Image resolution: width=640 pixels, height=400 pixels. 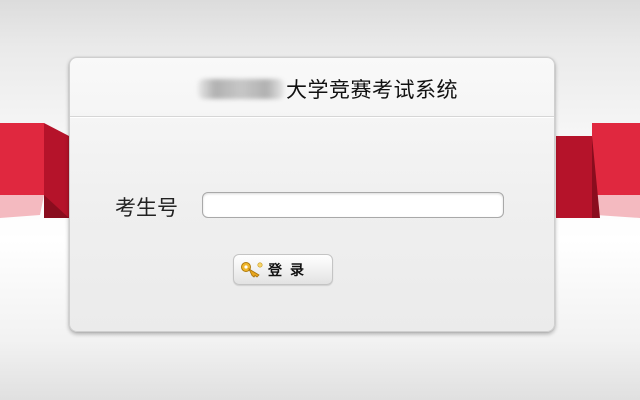 I want to click on key-icon, so click(x=252, y=269).